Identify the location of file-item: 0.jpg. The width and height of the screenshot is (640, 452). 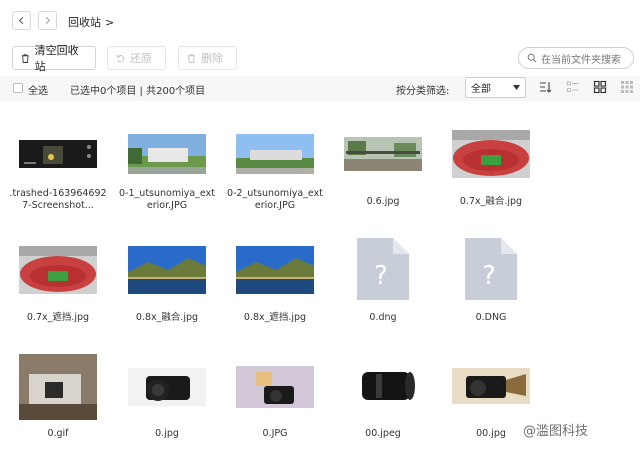
(167, 399).